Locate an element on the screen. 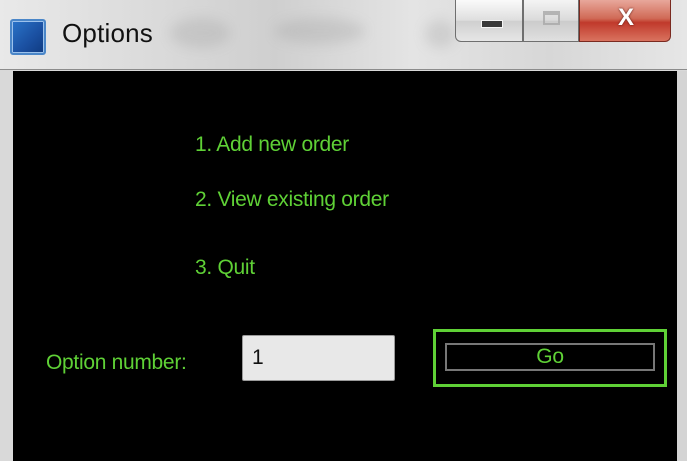 The height and width of the screenshot is (461, 687). go-button-label: Go is located at coordinates (550, 357).